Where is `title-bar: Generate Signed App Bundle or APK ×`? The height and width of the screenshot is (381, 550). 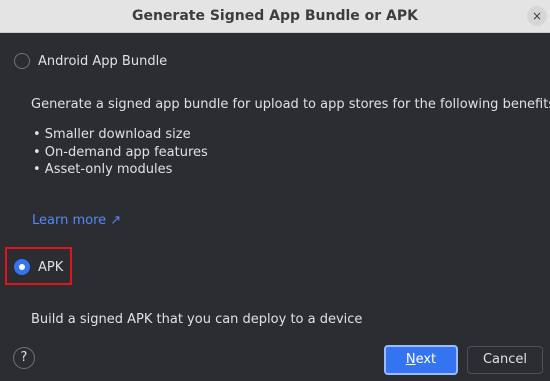 title-bar: Generate Signed App Bundle or APK × is located at coordinates (275, 16).